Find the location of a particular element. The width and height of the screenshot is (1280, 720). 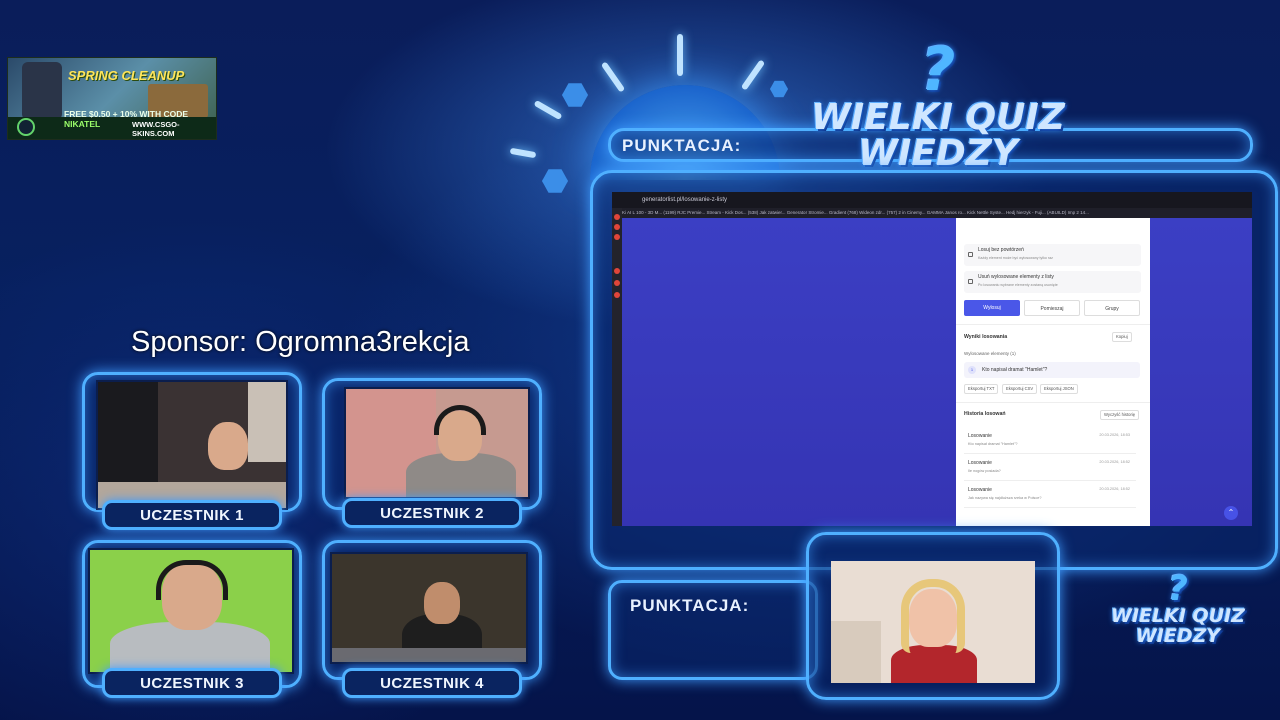

participant-label: UCZESTNIK 1 is located at coordinates (192, 515).